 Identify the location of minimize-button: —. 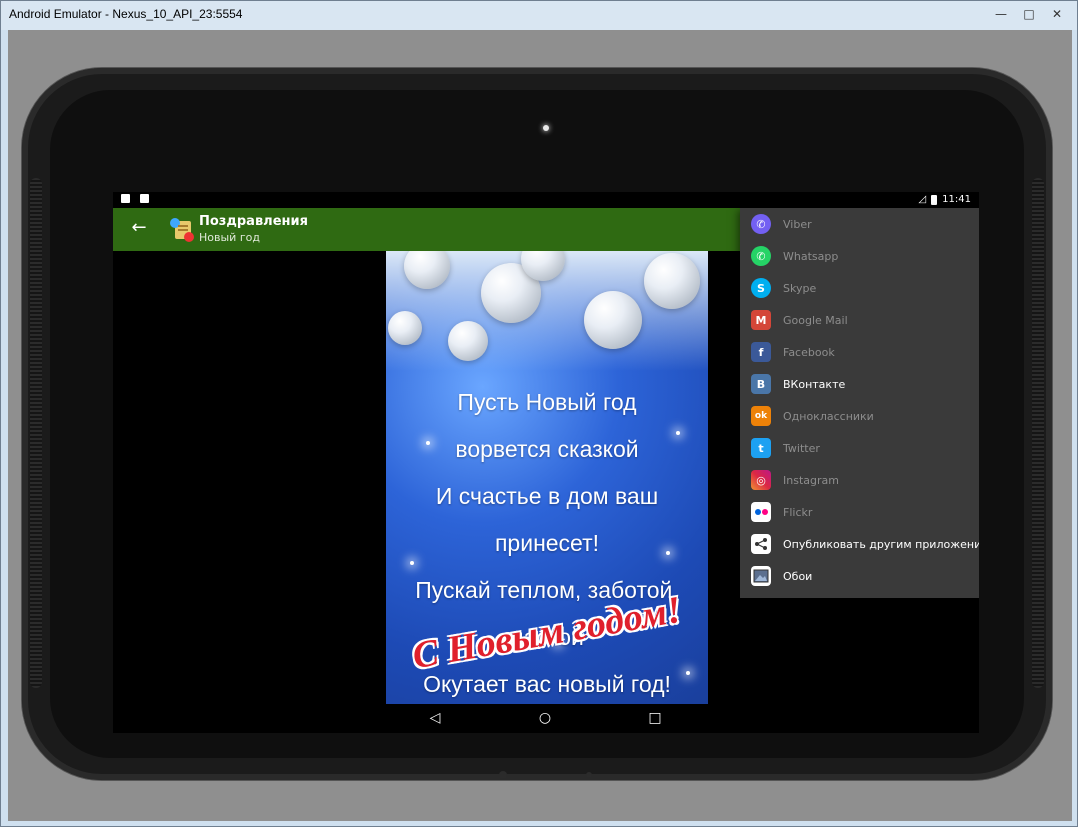
(1001, 14).